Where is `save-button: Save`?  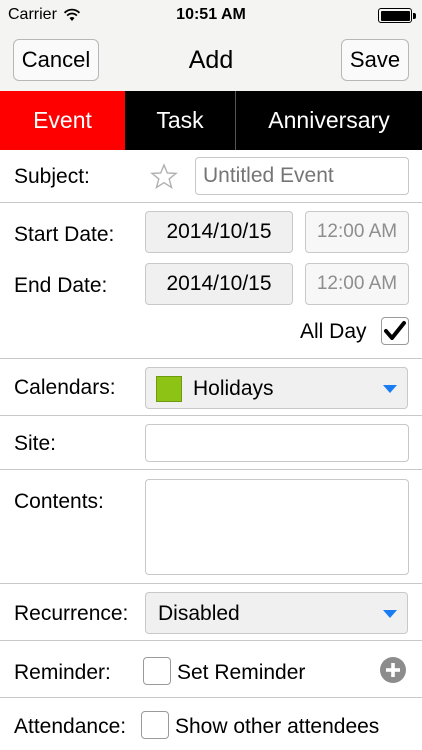
save-button: Save is located at coordinates (375, 60).